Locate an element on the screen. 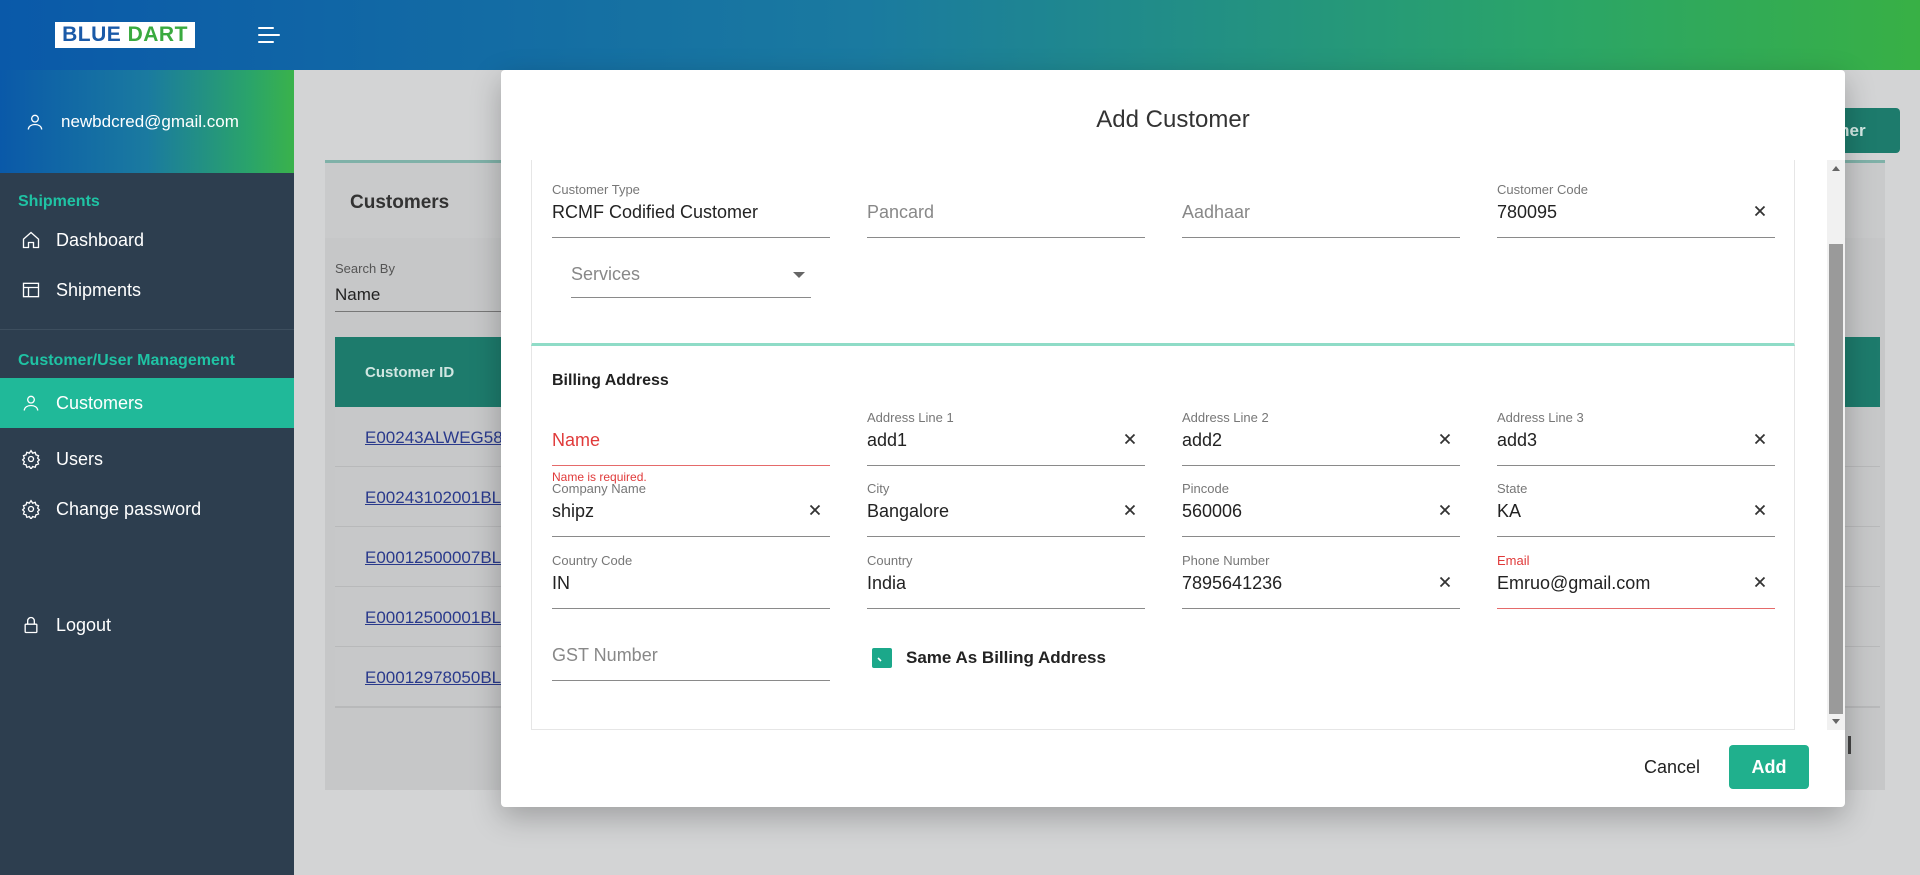 The width and height of the screenshot is (1920, 875). field-value: 7895641236 is located at coordinates (1232, 583).